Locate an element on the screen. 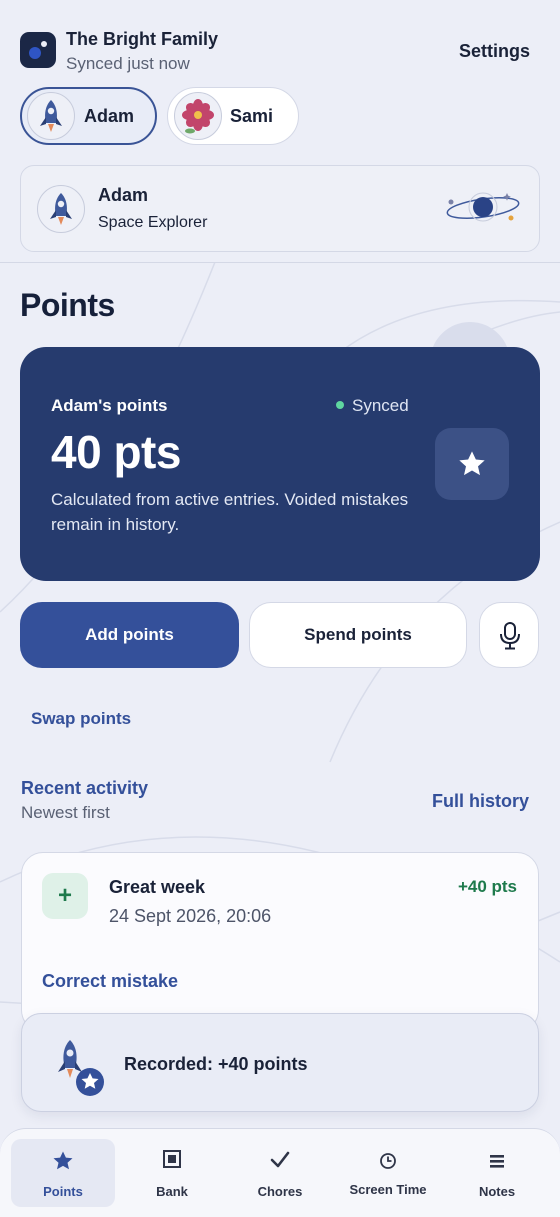 This screenshot has width=560, height=1217. tab-screen-time: Screen Time is located at coordinates (388, 1173).